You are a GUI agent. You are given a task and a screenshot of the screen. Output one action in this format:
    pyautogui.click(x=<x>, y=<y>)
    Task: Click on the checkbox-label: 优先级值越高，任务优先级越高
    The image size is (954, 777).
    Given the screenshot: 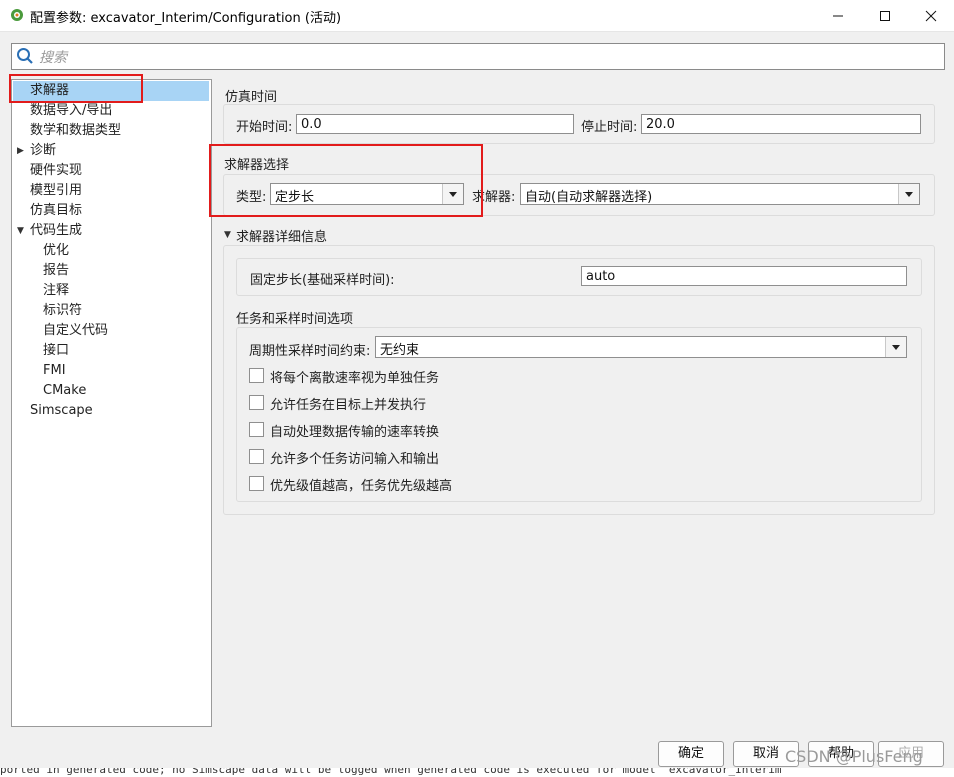 What is the action you would take?
    pyautogui.click(x=361, y=486)
    